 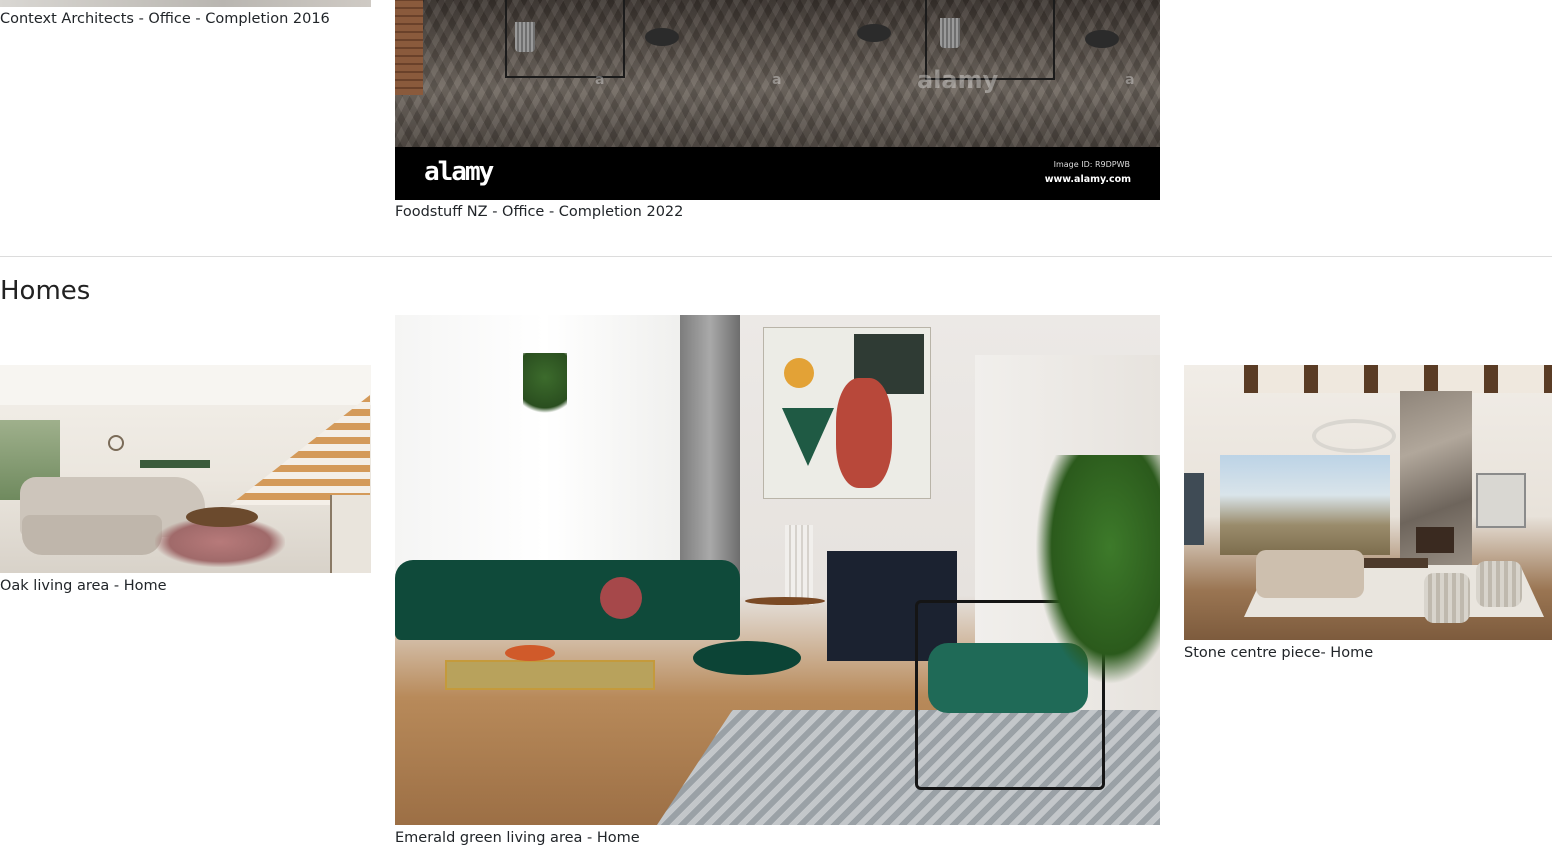 I want to click on home-caption-emerald-living-area: Emerald green living area - Home, so click(x=517, y=838).